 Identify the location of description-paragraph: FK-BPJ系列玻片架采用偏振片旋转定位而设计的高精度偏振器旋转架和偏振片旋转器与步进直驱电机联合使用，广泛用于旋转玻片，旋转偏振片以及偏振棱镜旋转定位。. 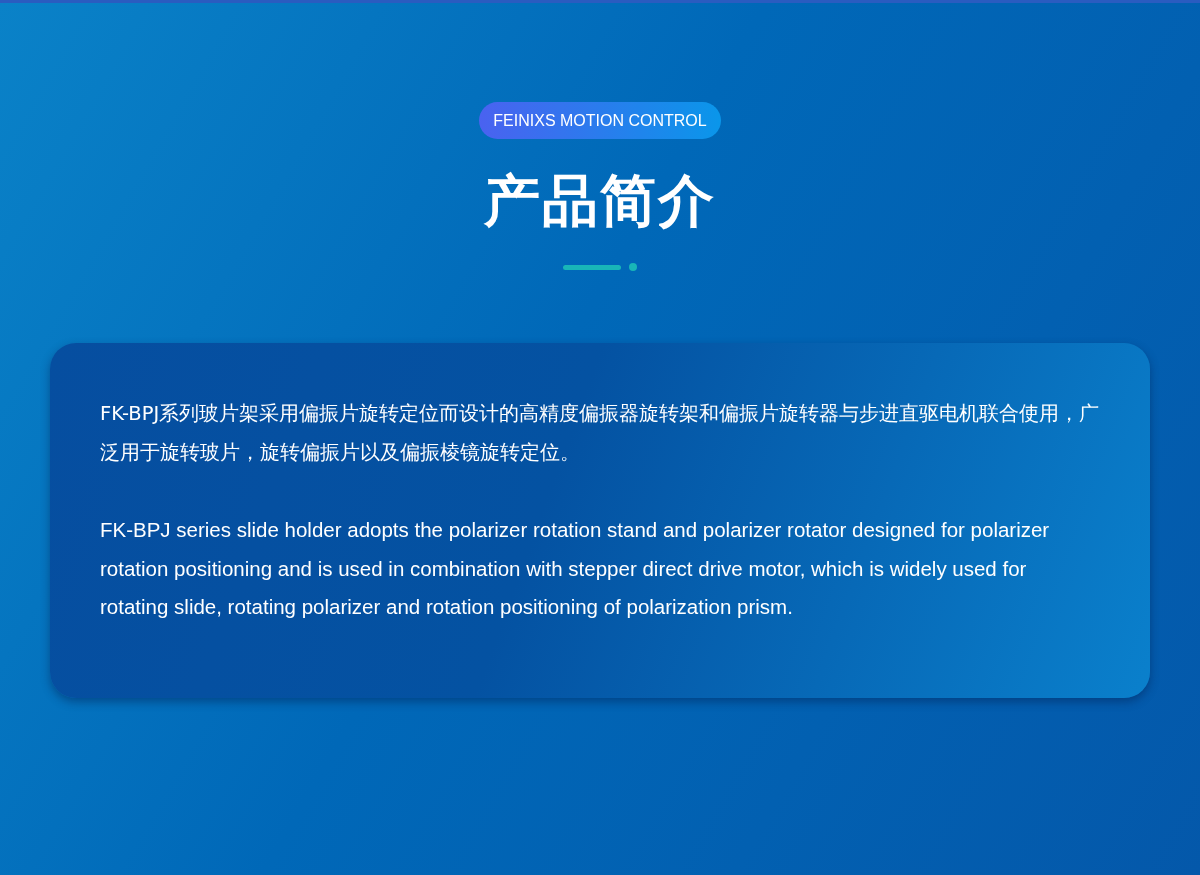
(600, 433).